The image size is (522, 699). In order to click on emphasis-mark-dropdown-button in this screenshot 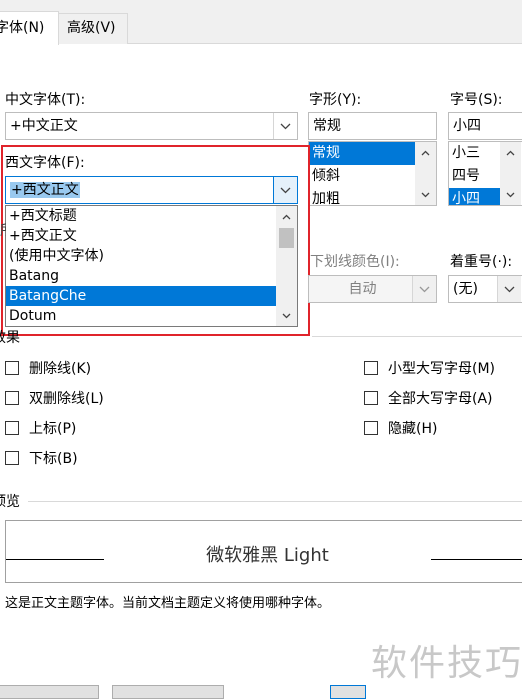, I will do `click(509, 289)`.